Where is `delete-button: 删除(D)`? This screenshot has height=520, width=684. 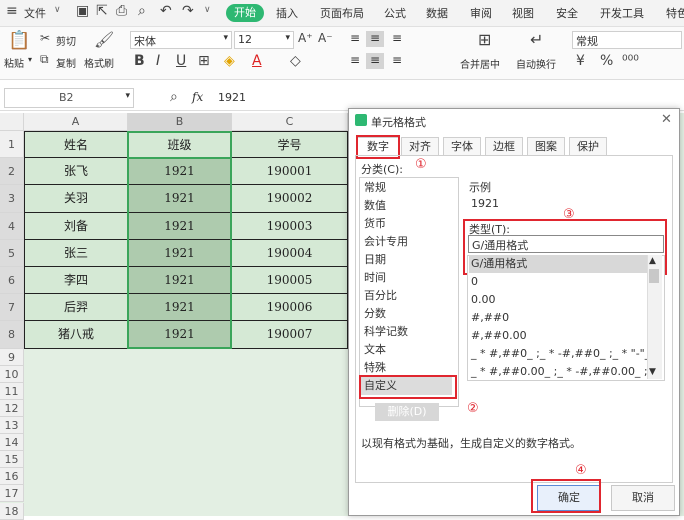 delete-button: 删除(D) is located at coordinates (407, 412).